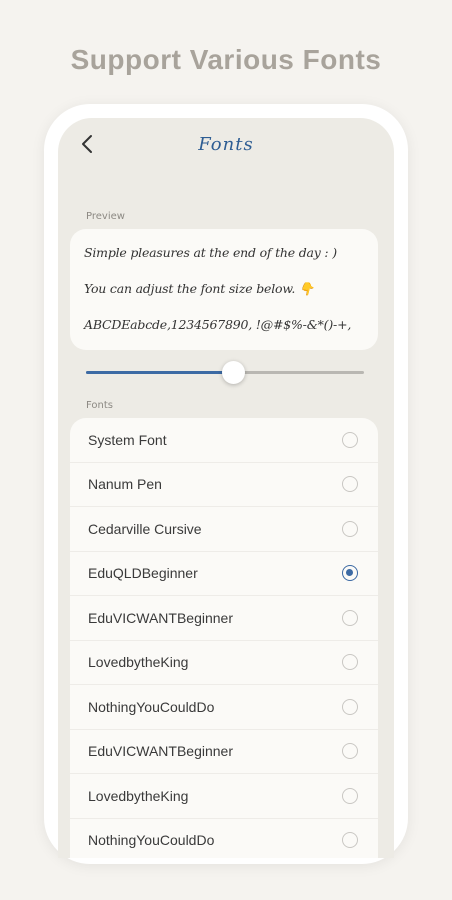 This screenshot has height=900, width=452. What do you see at coordinates (224, 529) in the screenshot?
I see `font-option-row: Cedarville Cursive` at bounding box center [224, 529].